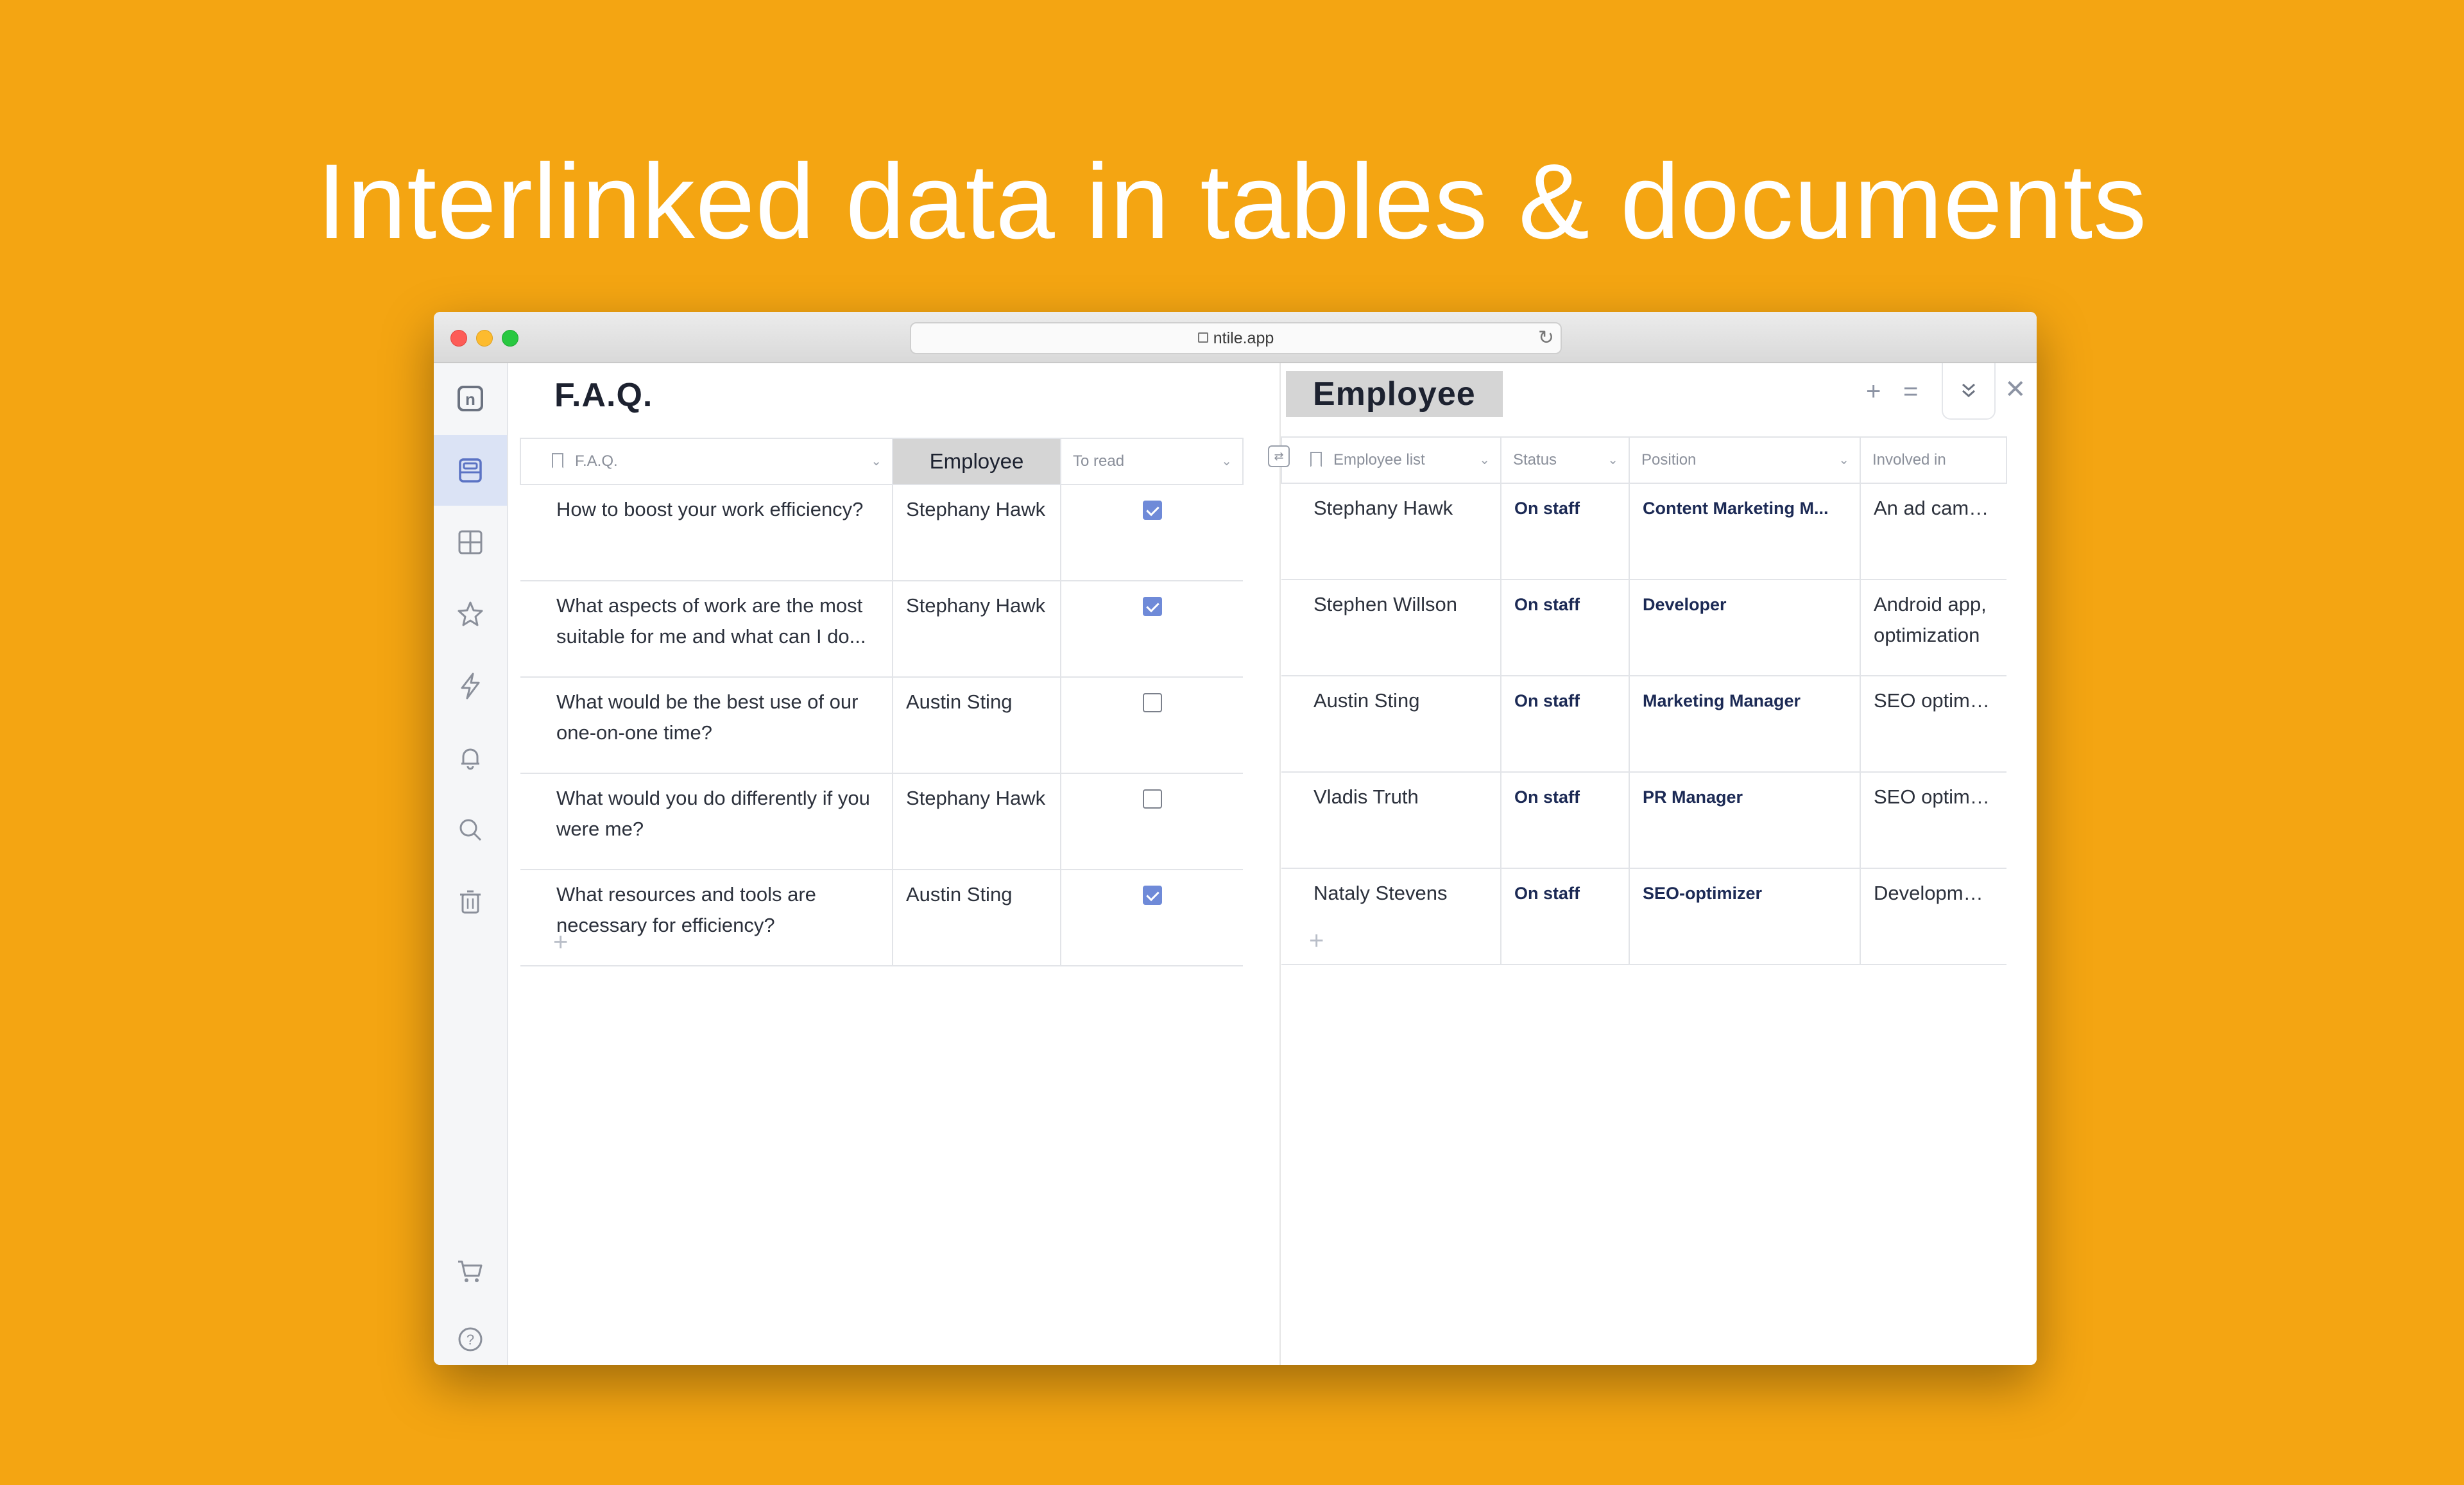 This screenshot has height=1485, width=2464. I want to click on cart-icon, so click(471, 1271).